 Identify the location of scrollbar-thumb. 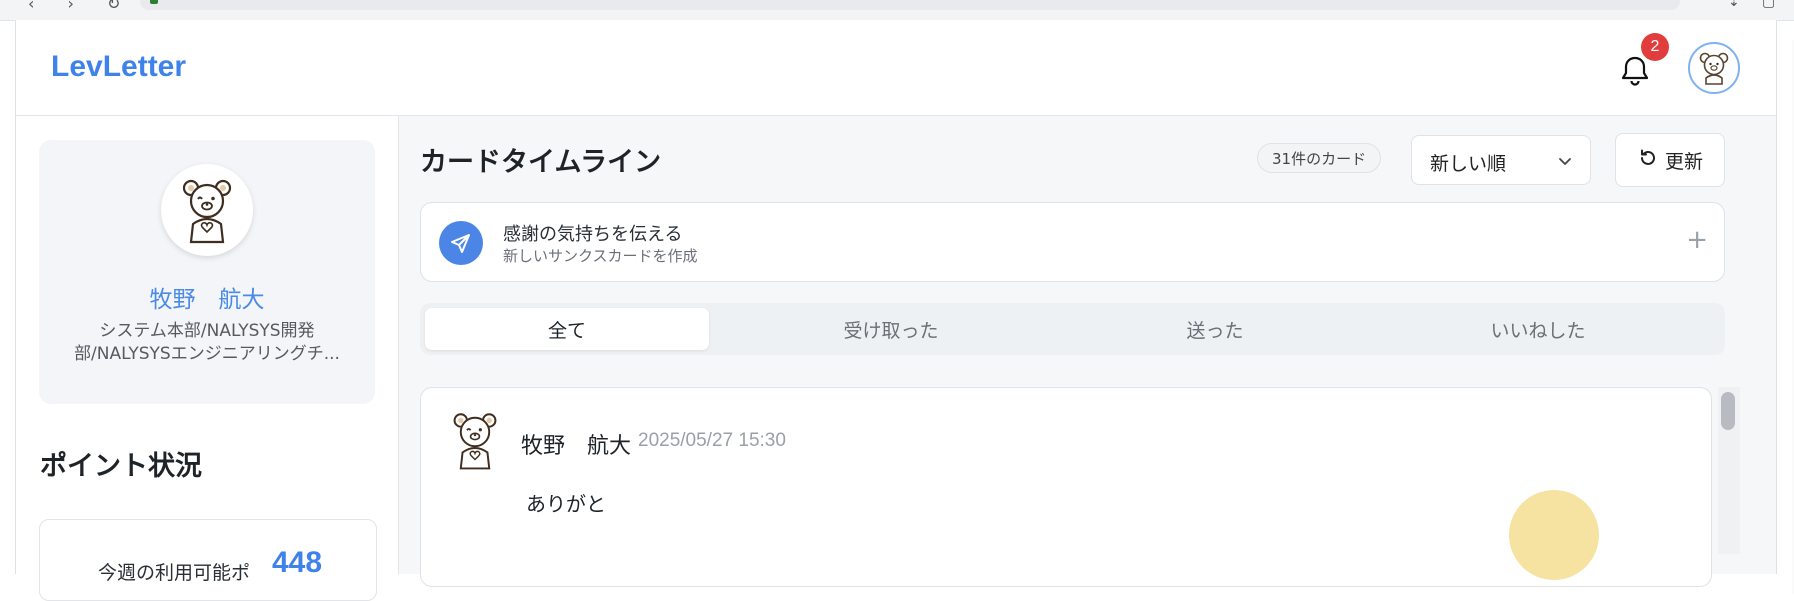
(1728, 411).